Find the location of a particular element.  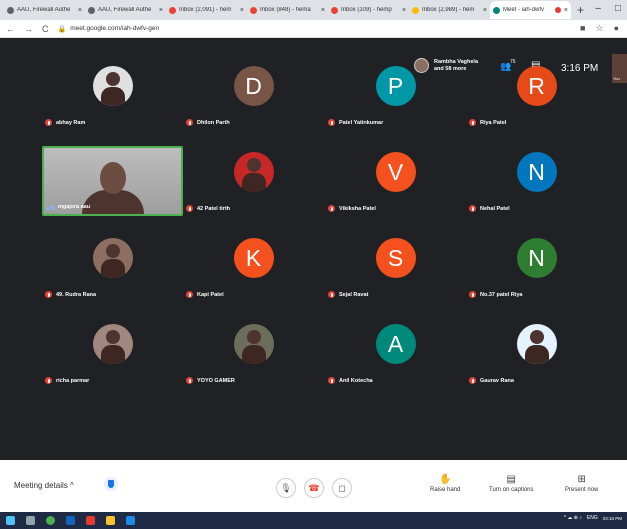

leave-call-button: ☎ is located at coordinates (314, 488).